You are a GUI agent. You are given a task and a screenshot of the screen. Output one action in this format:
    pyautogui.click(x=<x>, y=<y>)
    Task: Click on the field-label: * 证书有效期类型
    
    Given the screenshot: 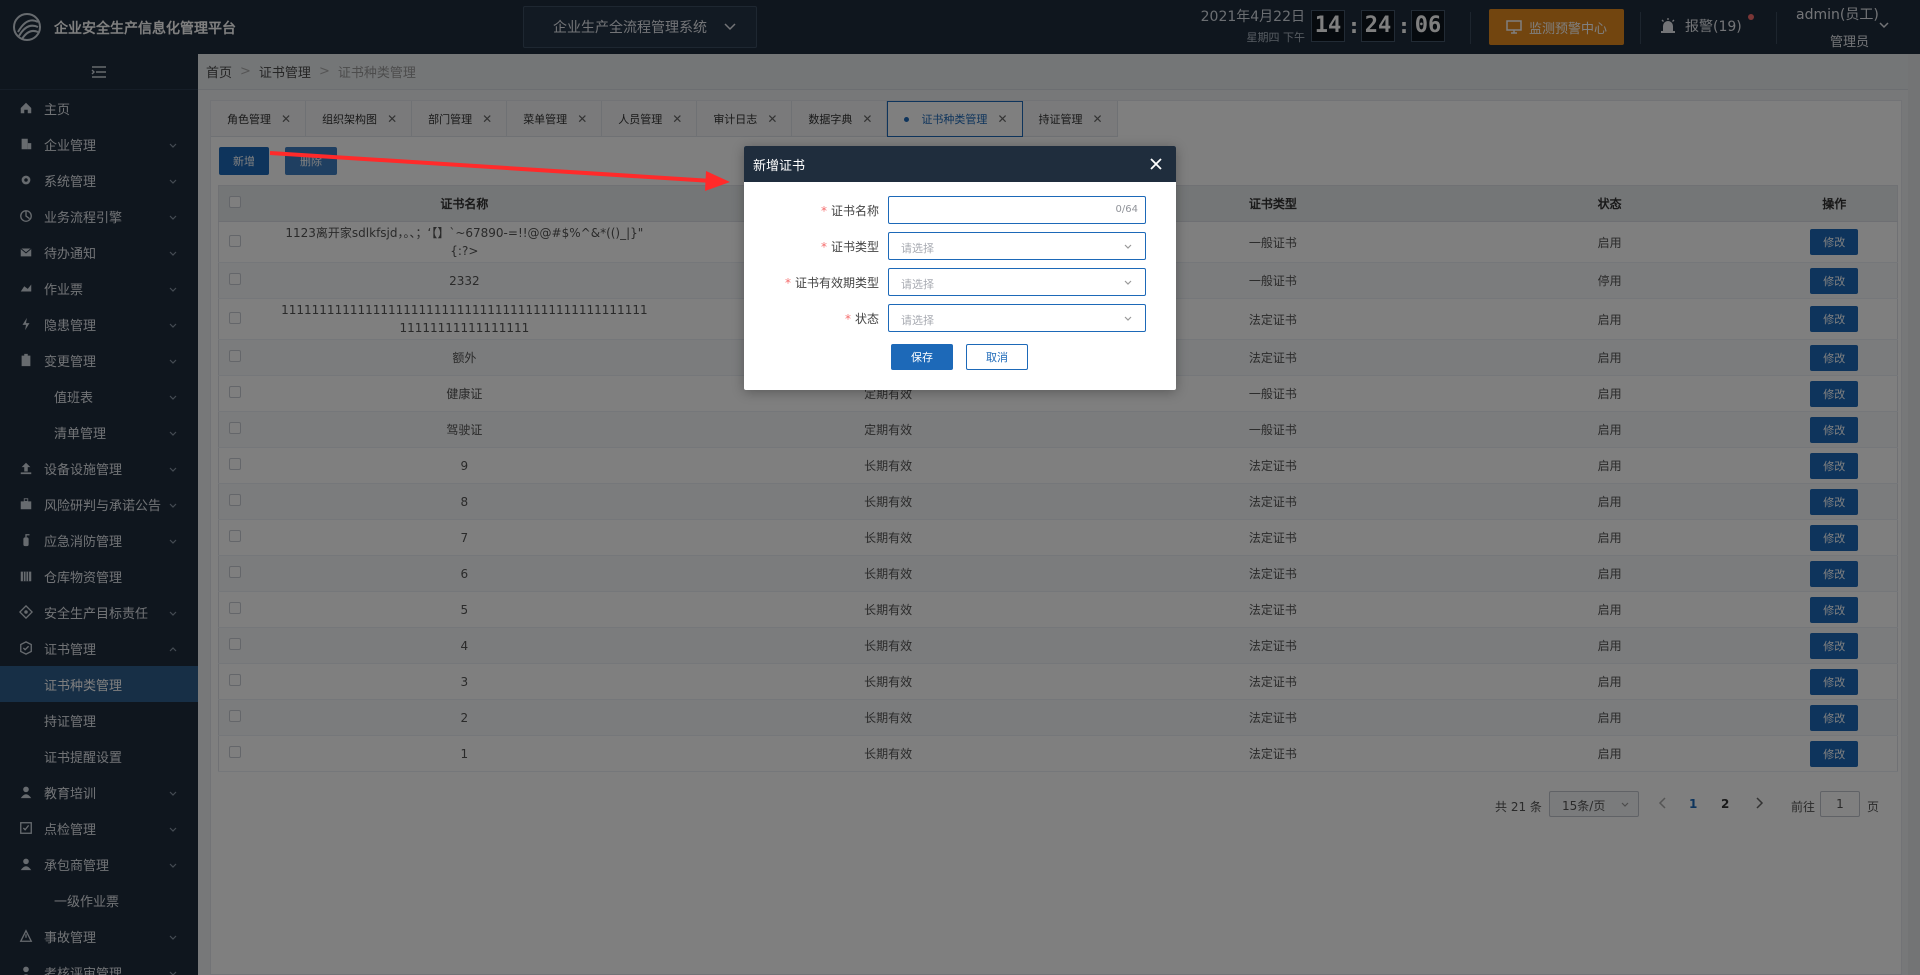 What is the action you would take?
    pyautogui.click(x=831, y=283)
    